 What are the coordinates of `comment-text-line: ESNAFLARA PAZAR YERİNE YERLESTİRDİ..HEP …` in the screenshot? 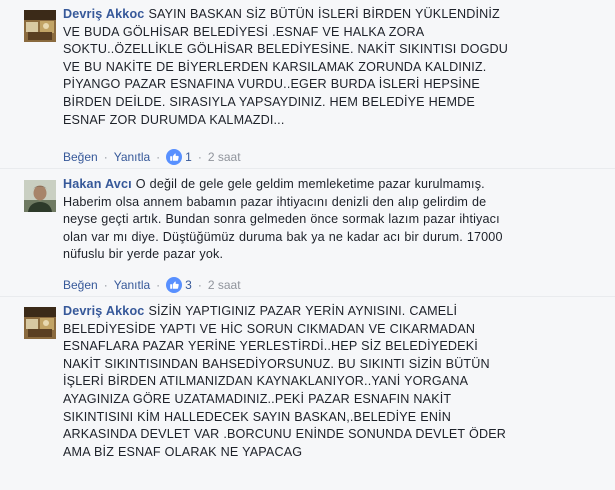 It's located at (270, 346).